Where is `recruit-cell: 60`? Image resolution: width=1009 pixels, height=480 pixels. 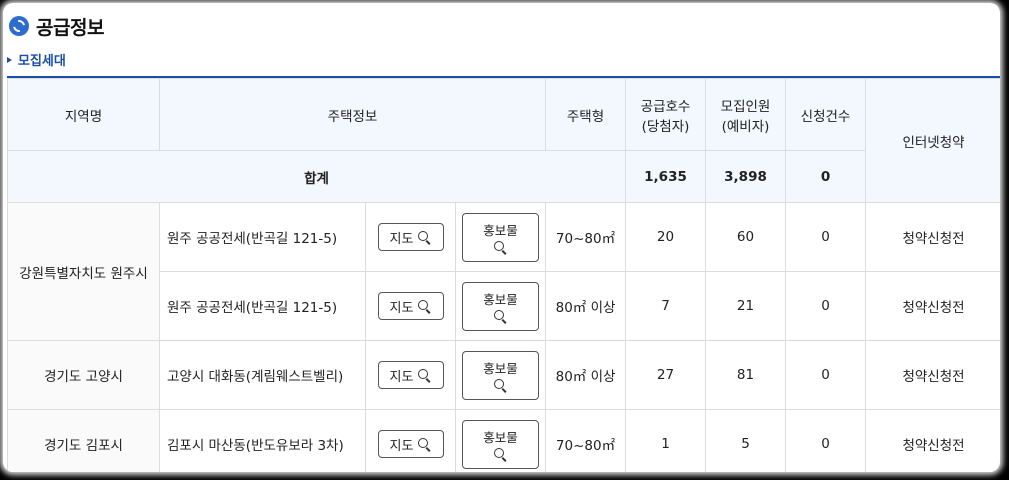
recruit-cell: 60 is located at coordinates (746, 237).